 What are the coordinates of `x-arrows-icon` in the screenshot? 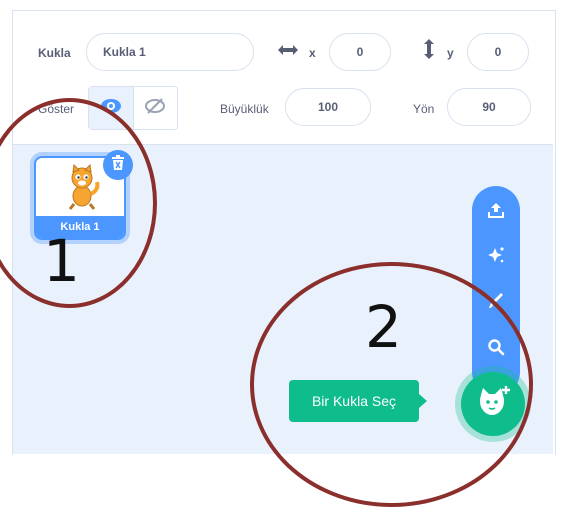 It's located at (288, 52).